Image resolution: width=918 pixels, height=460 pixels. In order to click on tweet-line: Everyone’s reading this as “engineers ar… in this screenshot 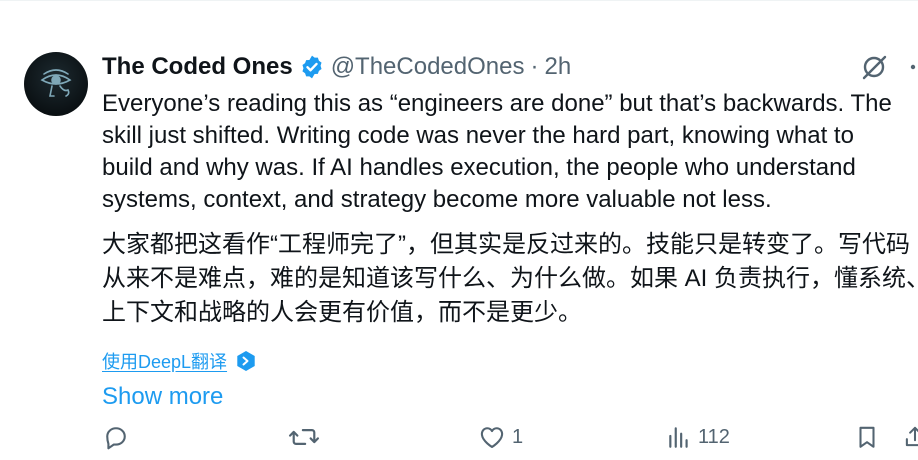, I will do `click(497, 103)`.